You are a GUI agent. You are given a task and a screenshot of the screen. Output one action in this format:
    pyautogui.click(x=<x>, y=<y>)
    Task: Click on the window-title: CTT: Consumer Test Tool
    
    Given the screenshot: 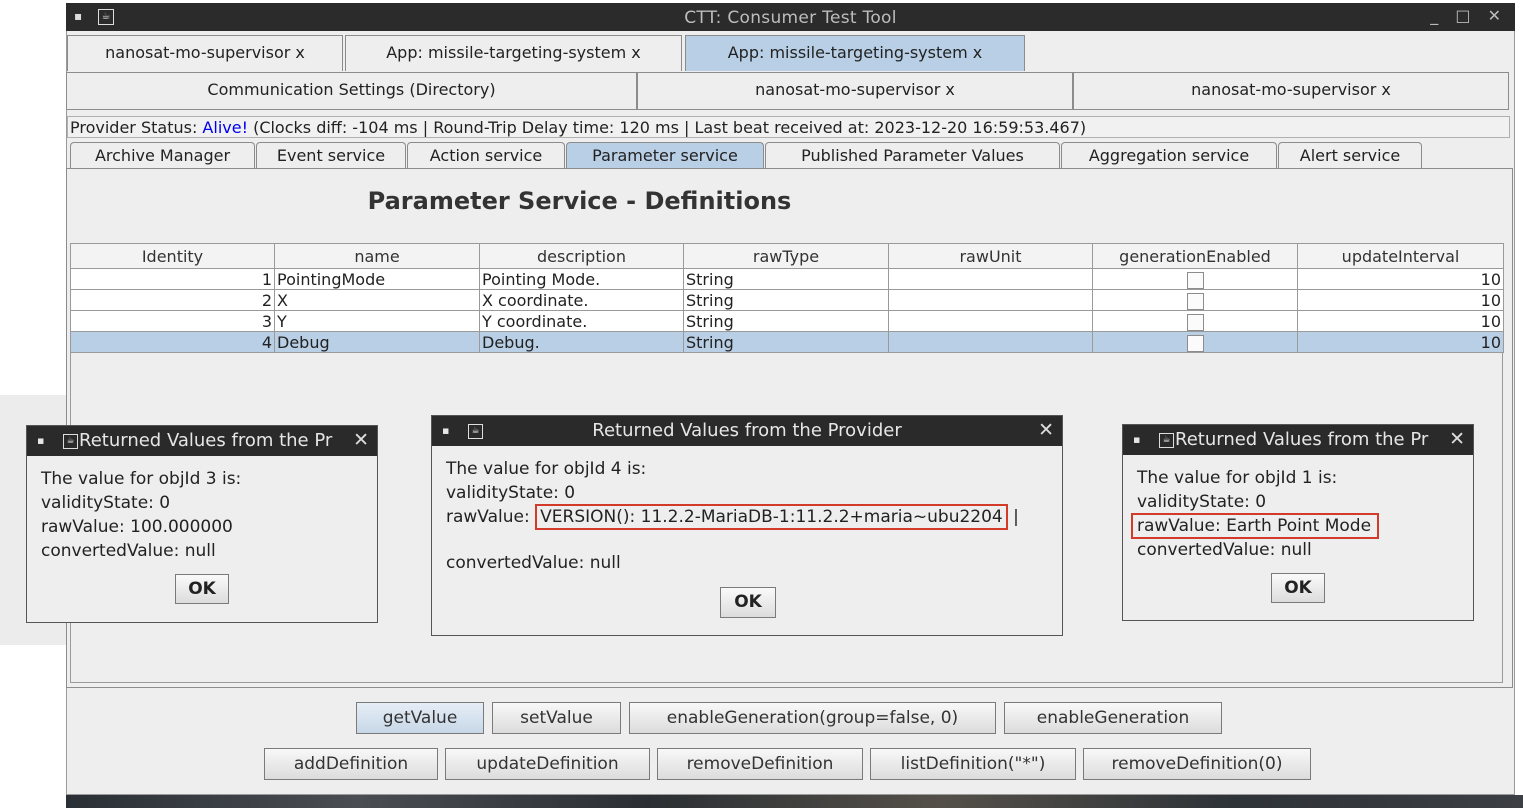 What is the action you would take?
    pyautogui.click(x=790, y=18)
    